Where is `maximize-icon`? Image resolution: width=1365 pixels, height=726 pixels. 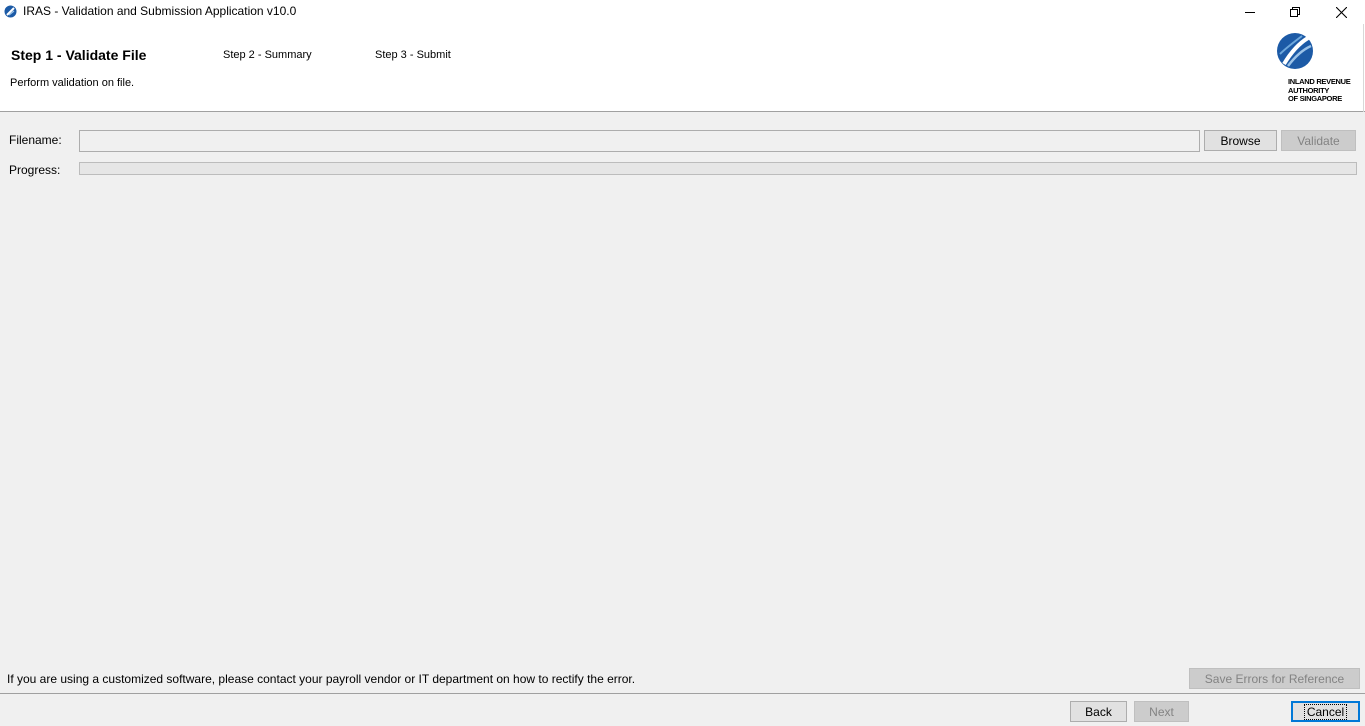
maximize-icon is located at coordinates (1295, 12).